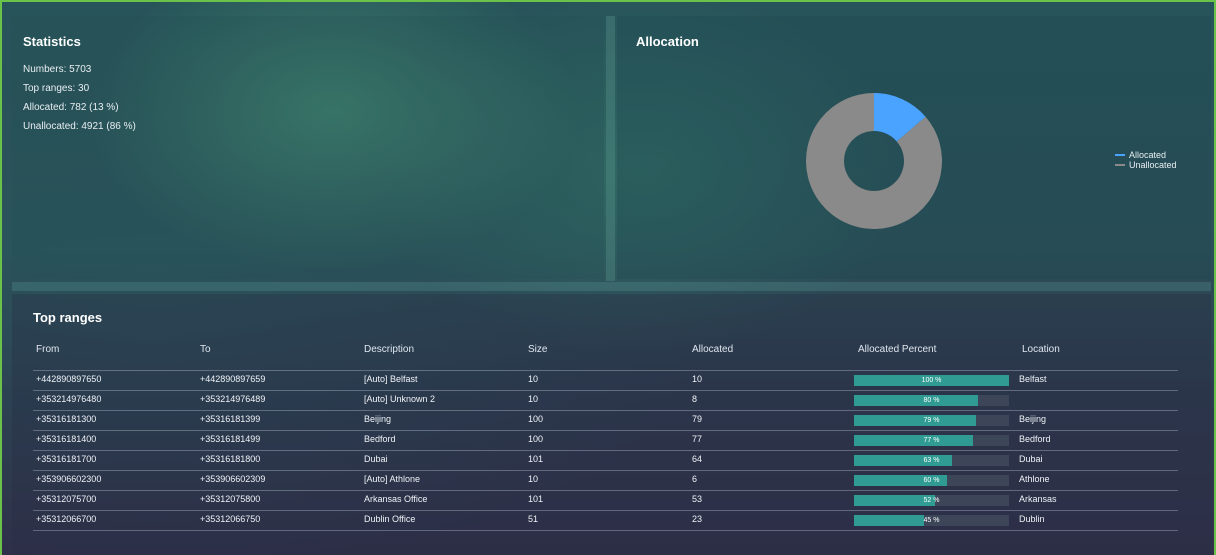  Describe the element at coordinates (400, 399) in the screenshot. I see `cell-description: [Auto] Unknown 2` at that location.